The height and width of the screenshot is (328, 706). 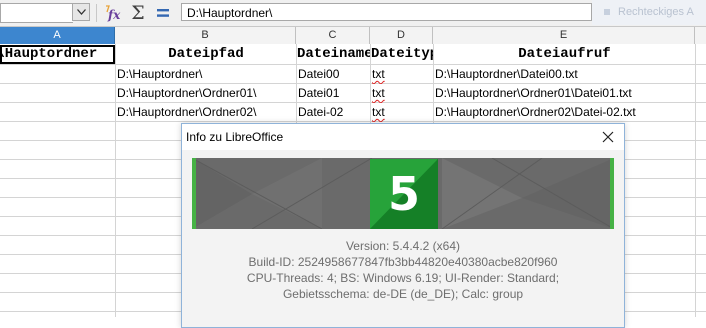 I want to click on version-badge: 5, so click(x=404, y=194).